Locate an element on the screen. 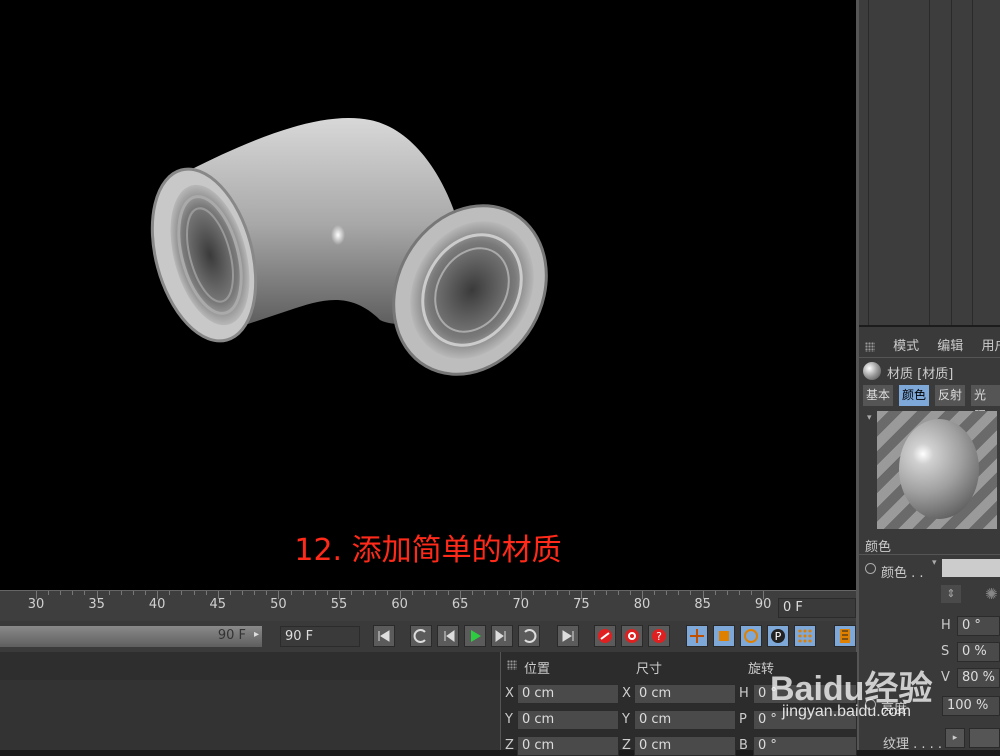 The height and width of the screenshot is (756, 1000). texture-slot is located at coordinates (984, 738).